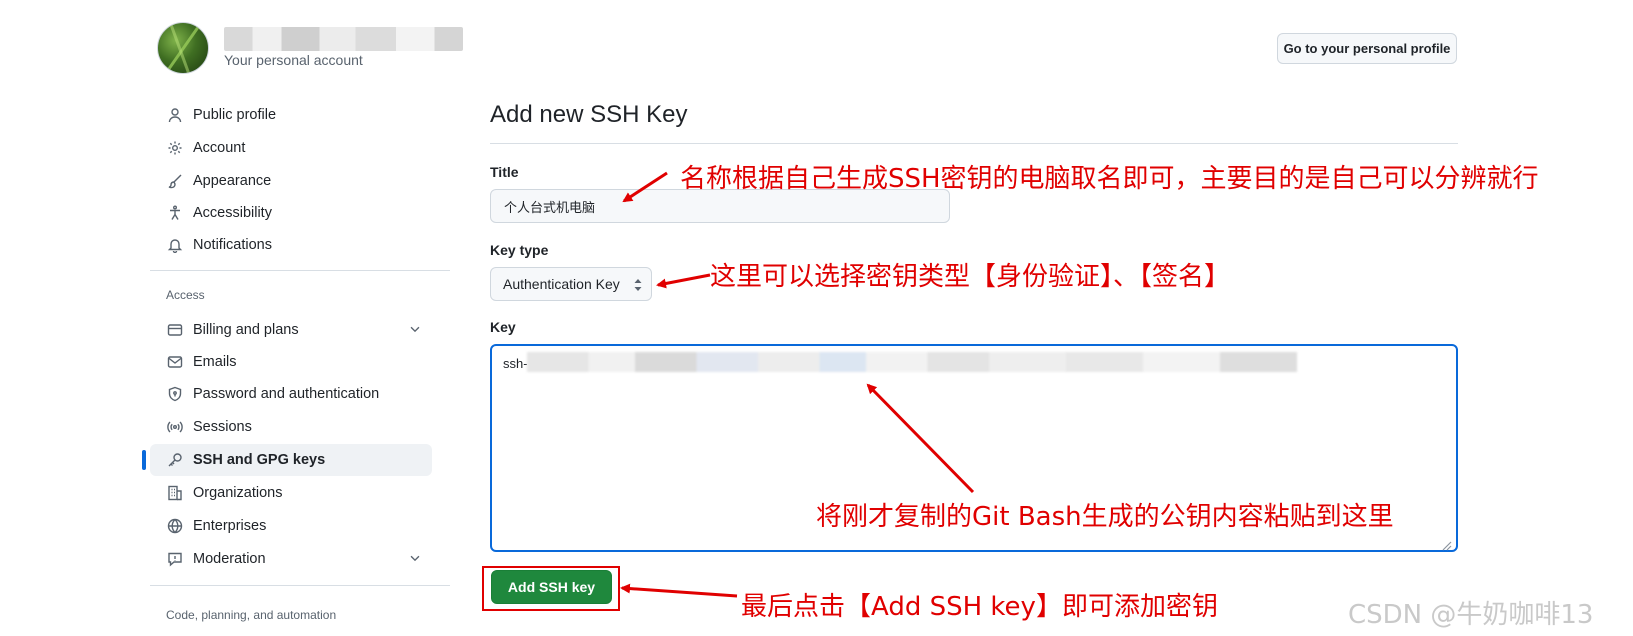 The image size is (1633, 636). What do you see at coordinates (683, 281) in the screenshot?
I see `arrow-to-key-type` at bounding box center [683, 281].